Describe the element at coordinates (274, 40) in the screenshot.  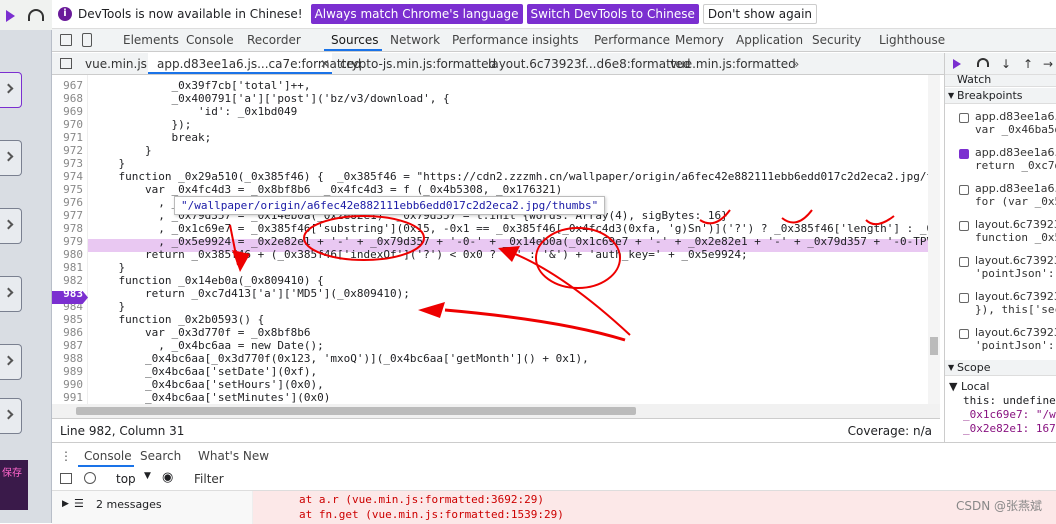
I see `tab-recorder: Recorder` at that location.